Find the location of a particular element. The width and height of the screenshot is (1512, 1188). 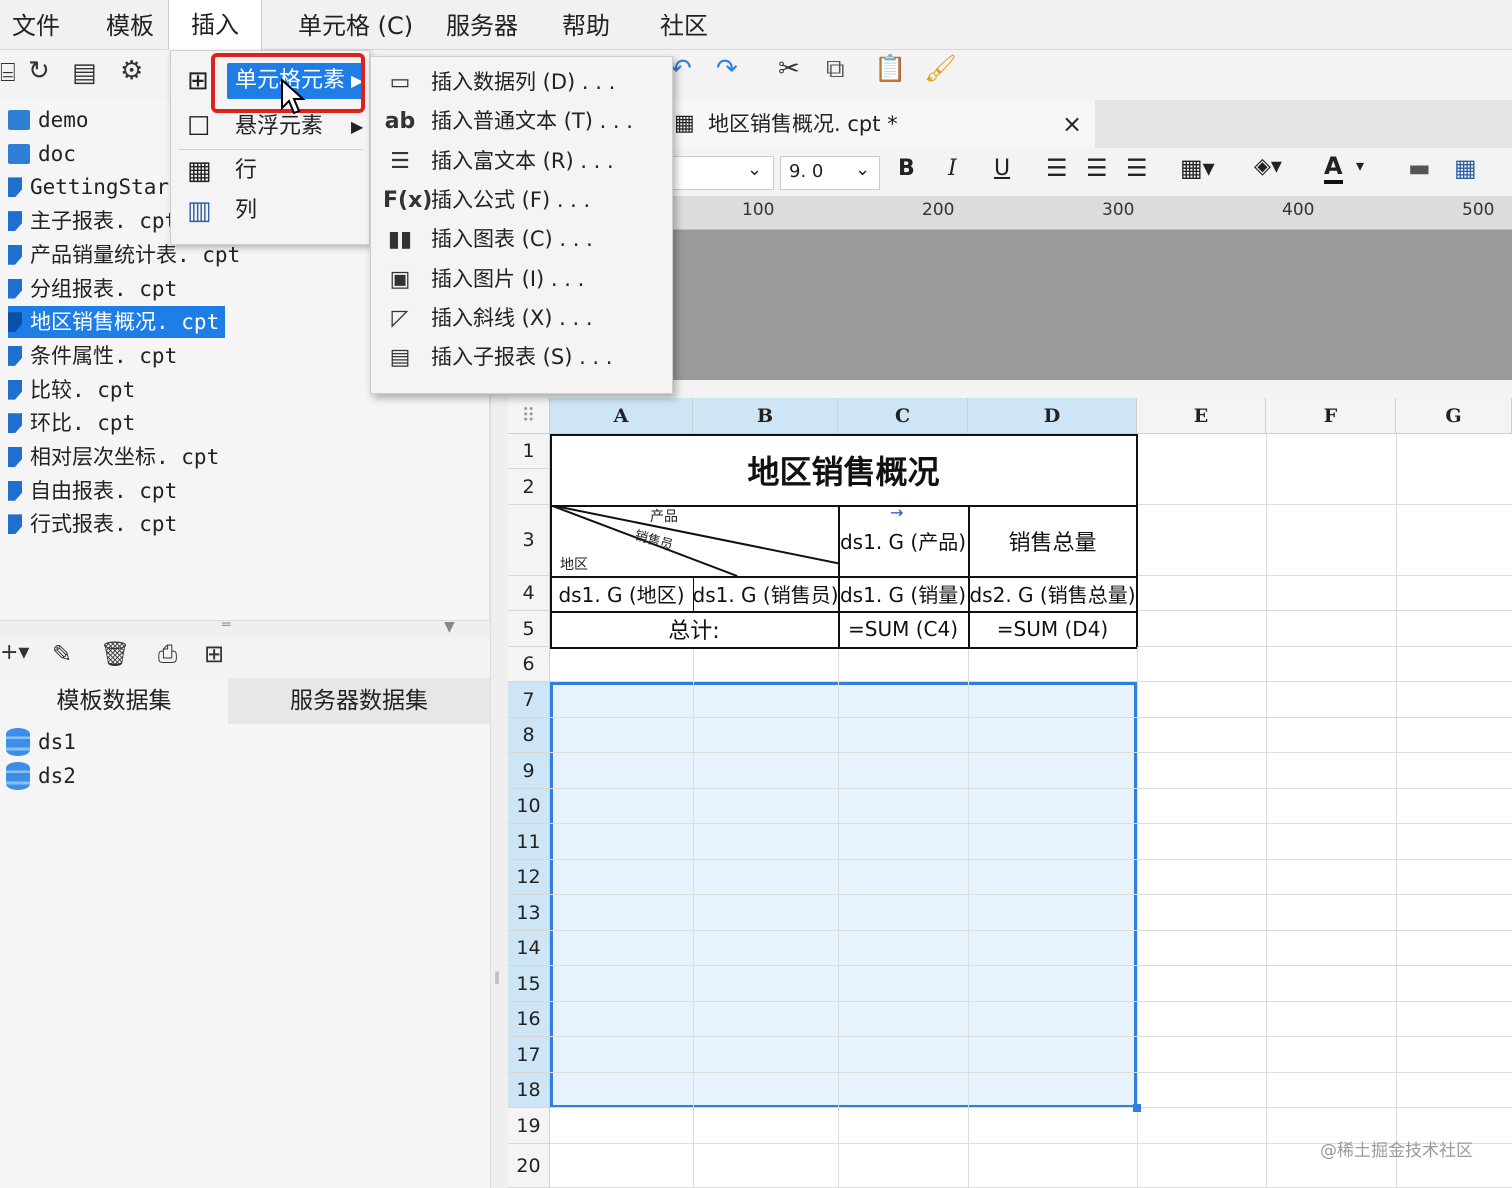

report-title: 地区销售概况 is located at coordinates (843, 469).